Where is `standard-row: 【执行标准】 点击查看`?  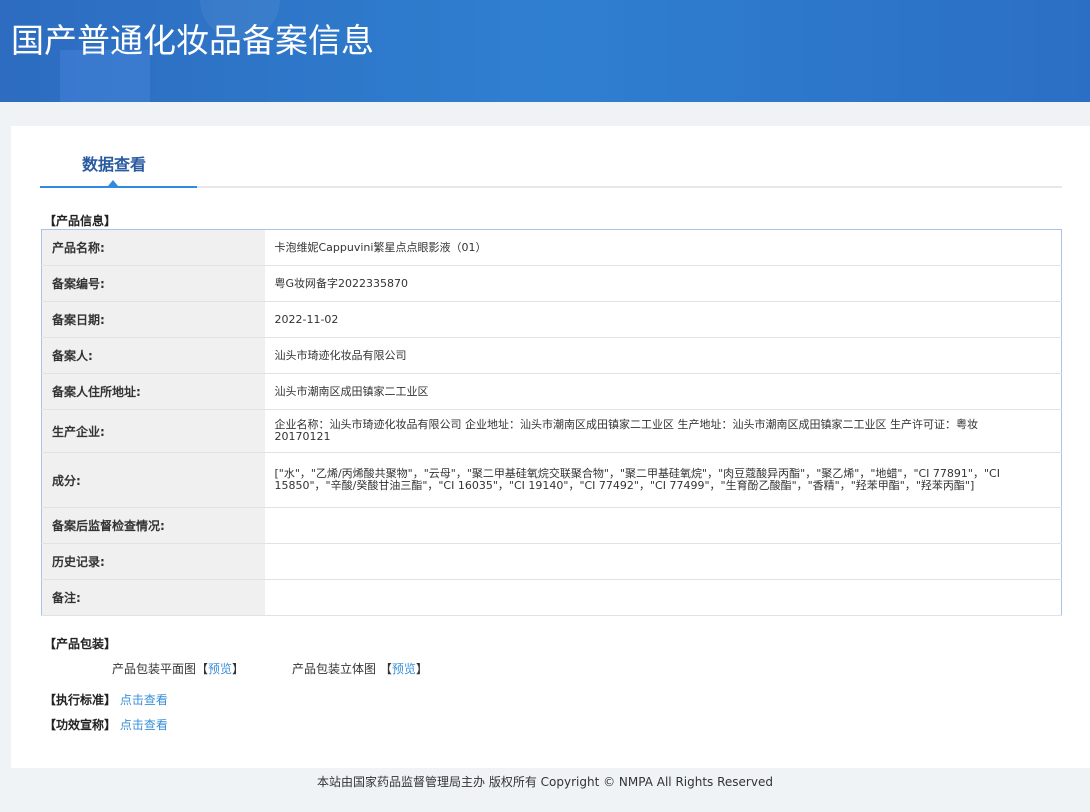 standard-row: 【执行标准】 点击查看 is located at coordinates (106, 699).